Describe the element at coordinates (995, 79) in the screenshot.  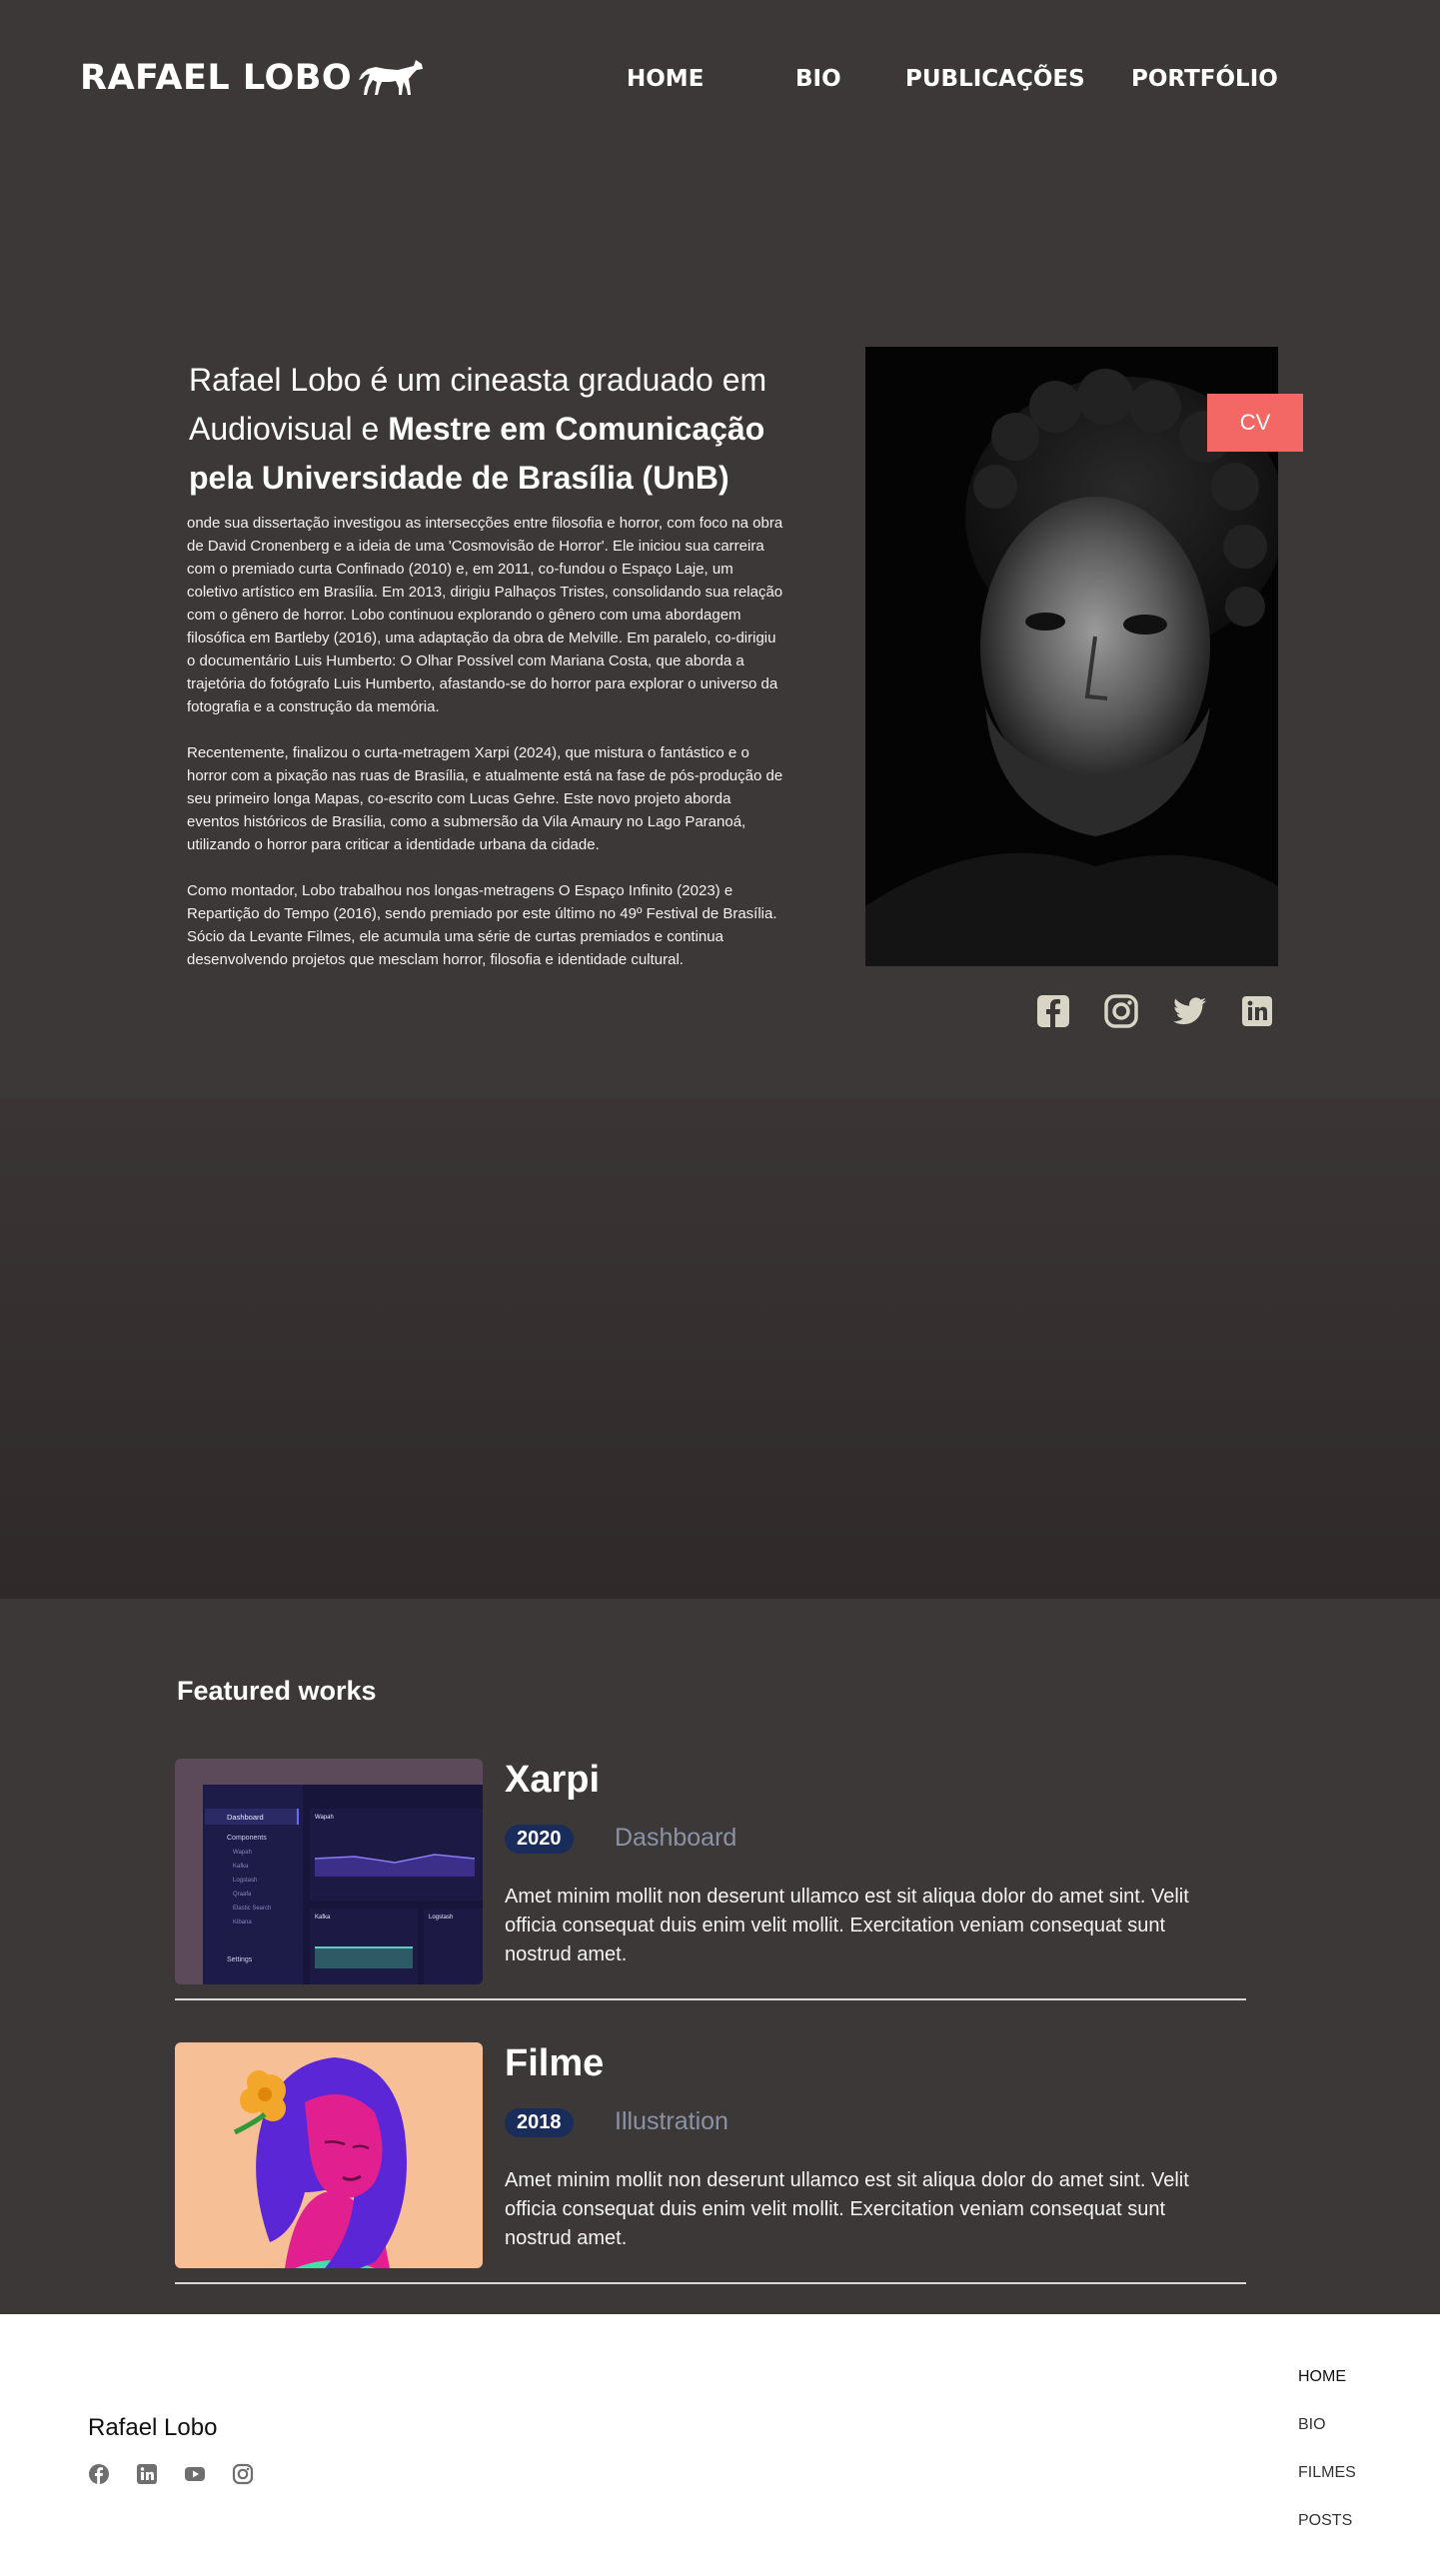
I see `nav-publicacoes: PUBLICAÇÕES` at that location.